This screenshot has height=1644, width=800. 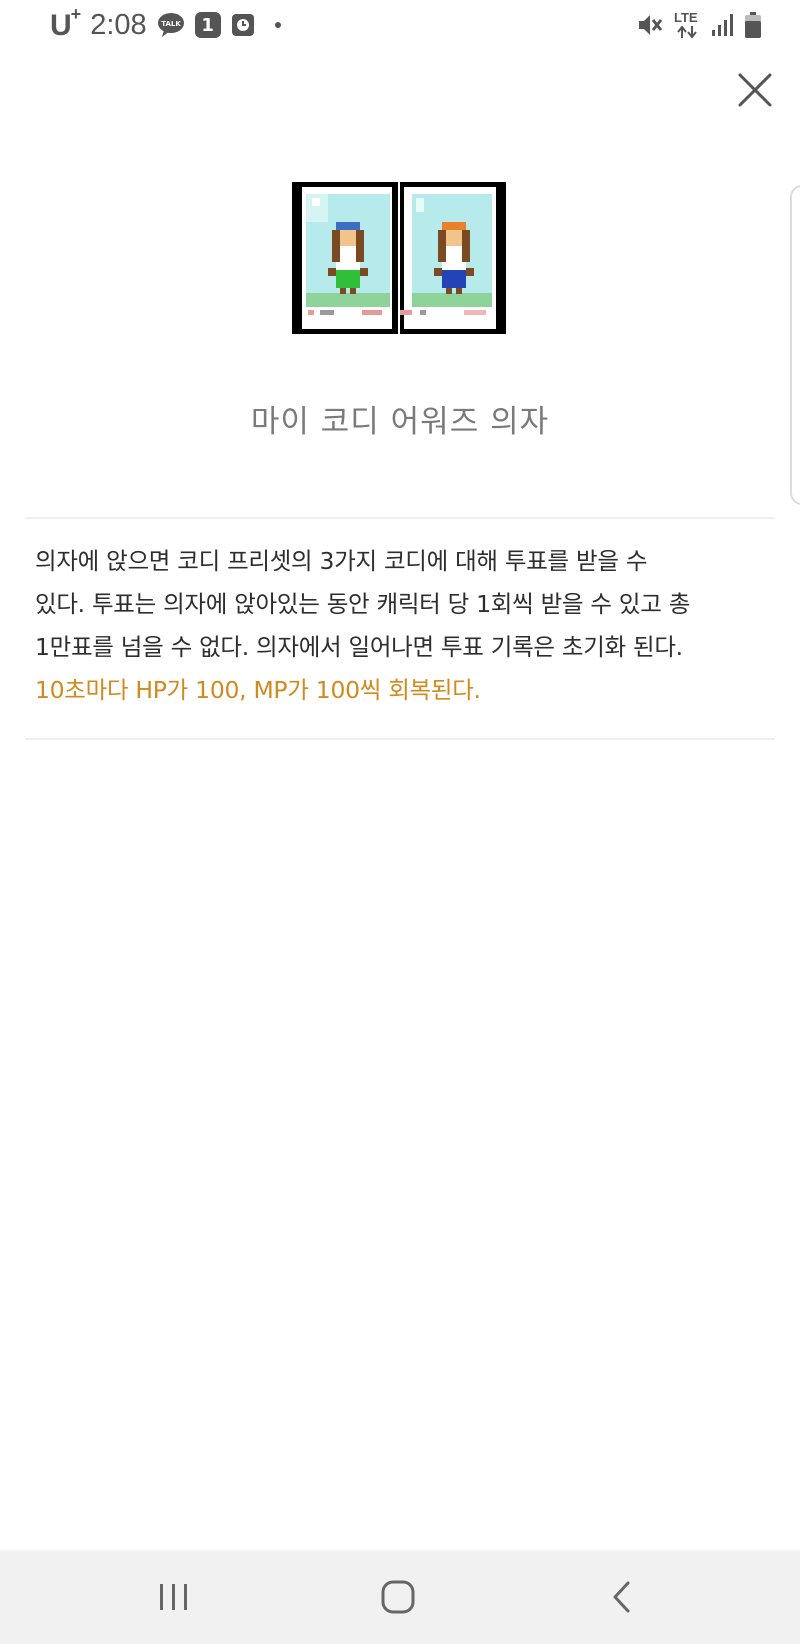 What do you see at coordinates (399, 258) in the screenshot?
I see `chair-illustration` at bounding box center [399, 258].